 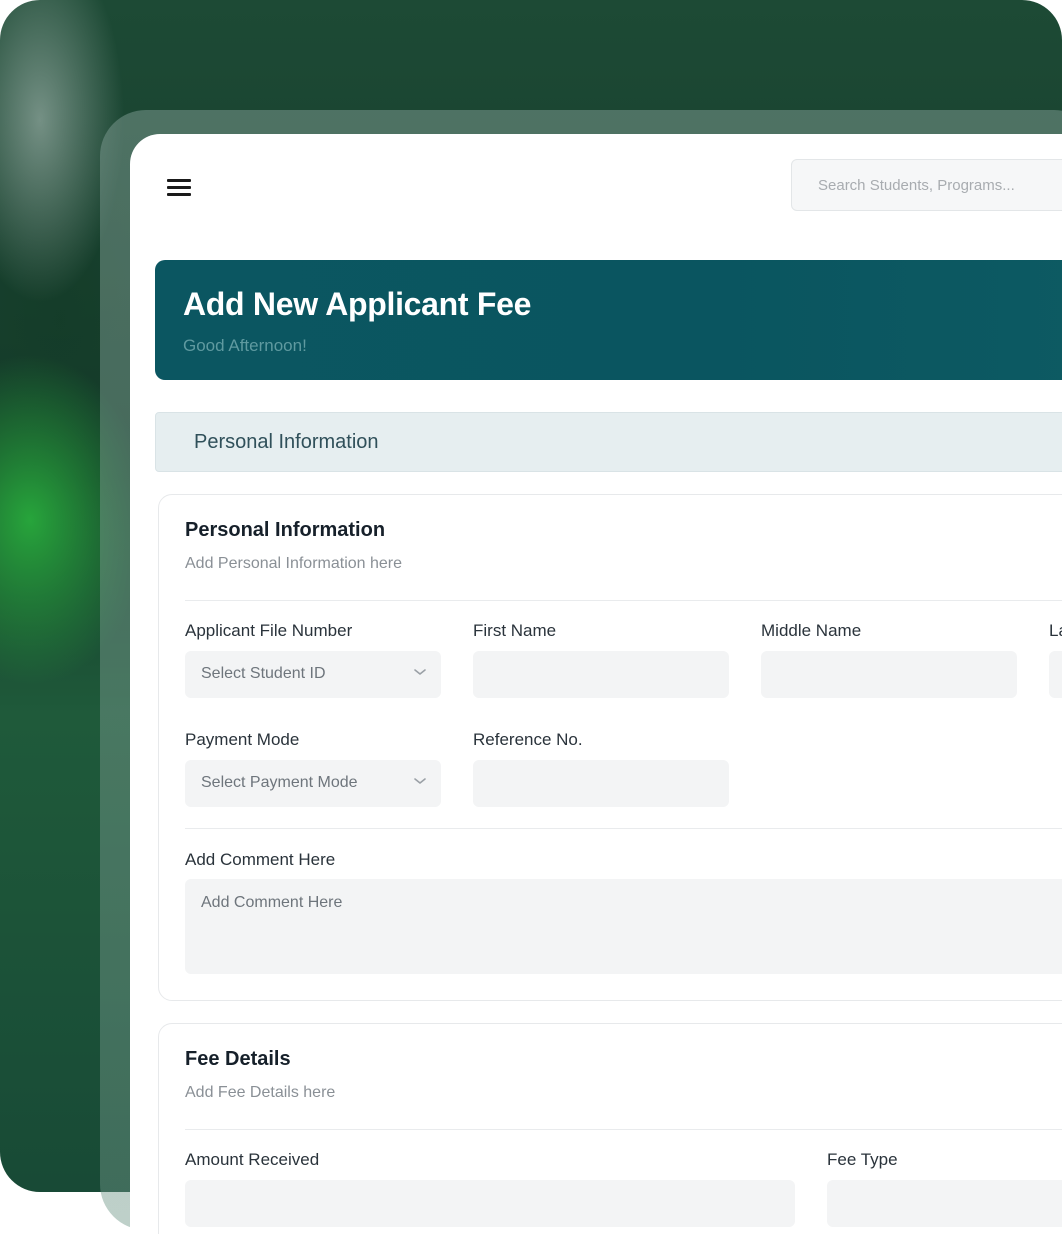 I want to click on select-placeholder: Select Student ID, so click(x=263, y=673).